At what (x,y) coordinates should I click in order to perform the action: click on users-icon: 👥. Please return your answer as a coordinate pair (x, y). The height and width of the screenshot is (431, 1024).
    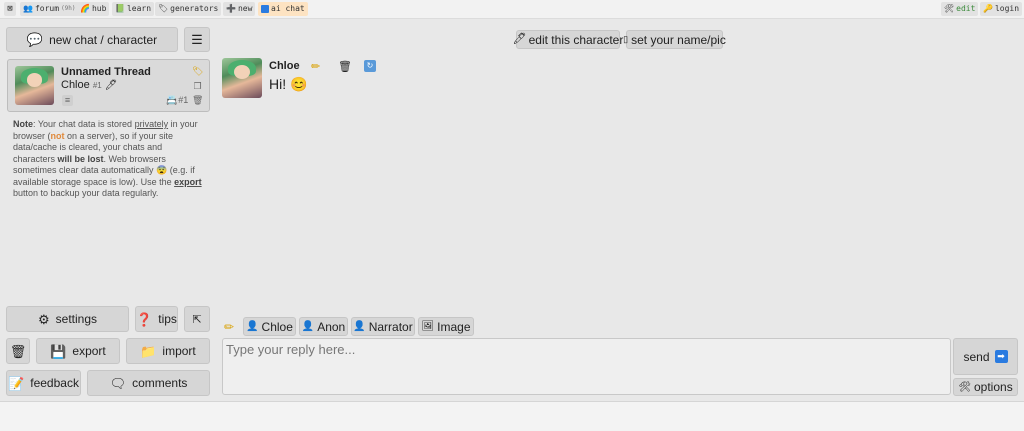
    Looking at the image, I should click on (28, 8).